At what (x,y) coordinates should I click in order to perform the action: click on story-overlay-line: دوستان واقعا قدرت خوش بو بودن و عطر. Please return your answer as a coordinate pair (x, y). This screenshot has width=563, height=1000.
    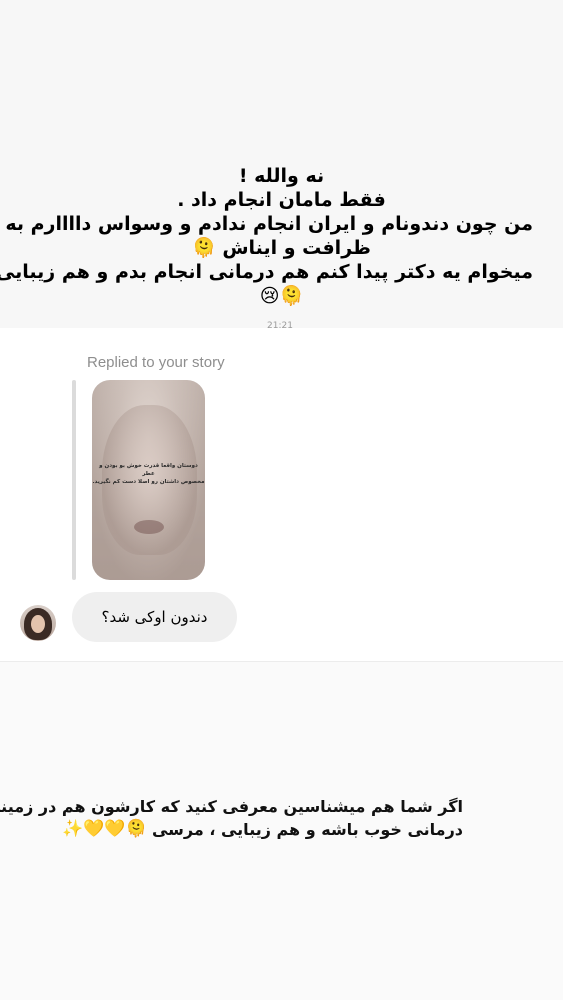
    Looking at the image, I should click on (148, 470).